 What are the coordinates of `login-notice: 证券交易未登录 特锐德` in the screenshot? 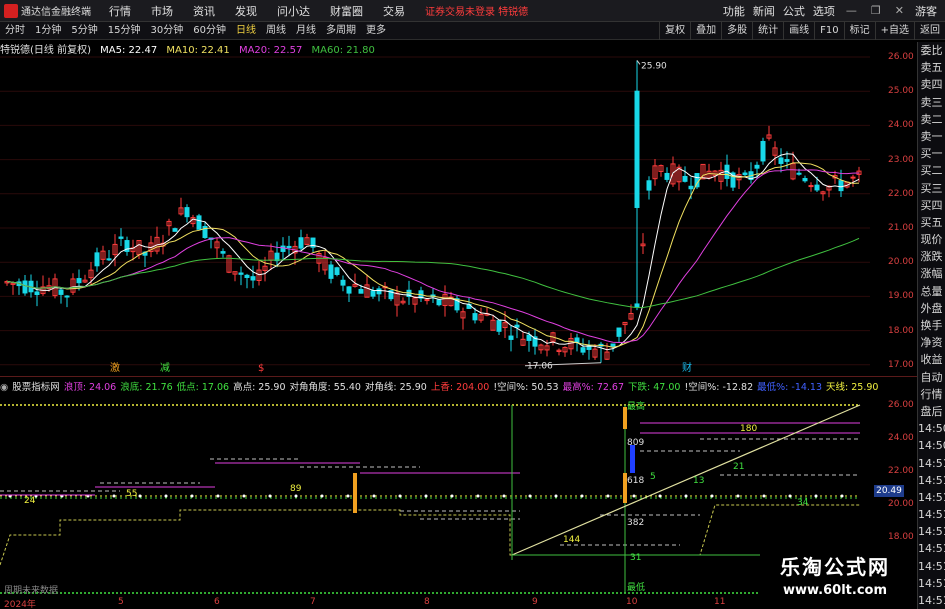 It's located at (476, 10).